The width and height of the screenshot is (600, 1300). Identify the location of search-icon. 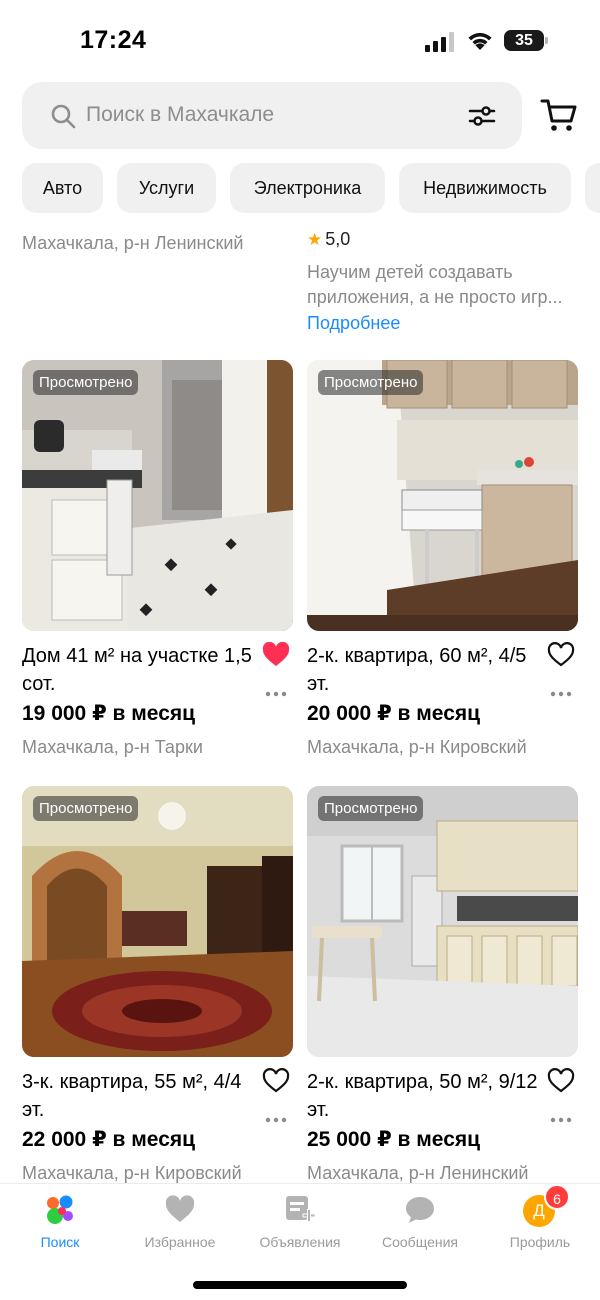
(63, 116).